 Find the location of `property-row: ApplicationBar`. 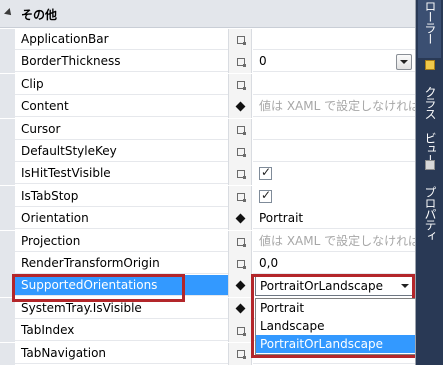

property-row: ApplicationBar is located at coordinates (207, 40).